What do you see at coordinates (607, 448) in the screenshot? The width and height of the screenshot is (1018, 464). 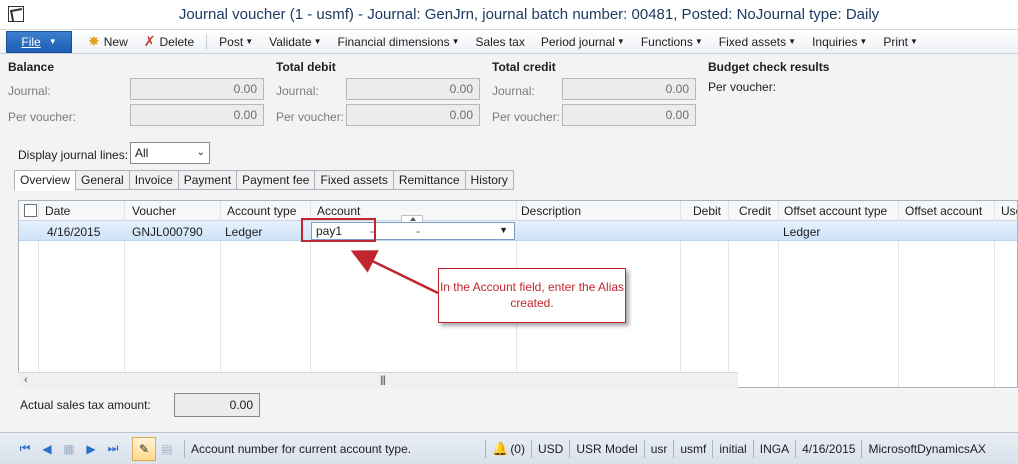 I see `status-model: USR Model` at bounding box center [607, 448].